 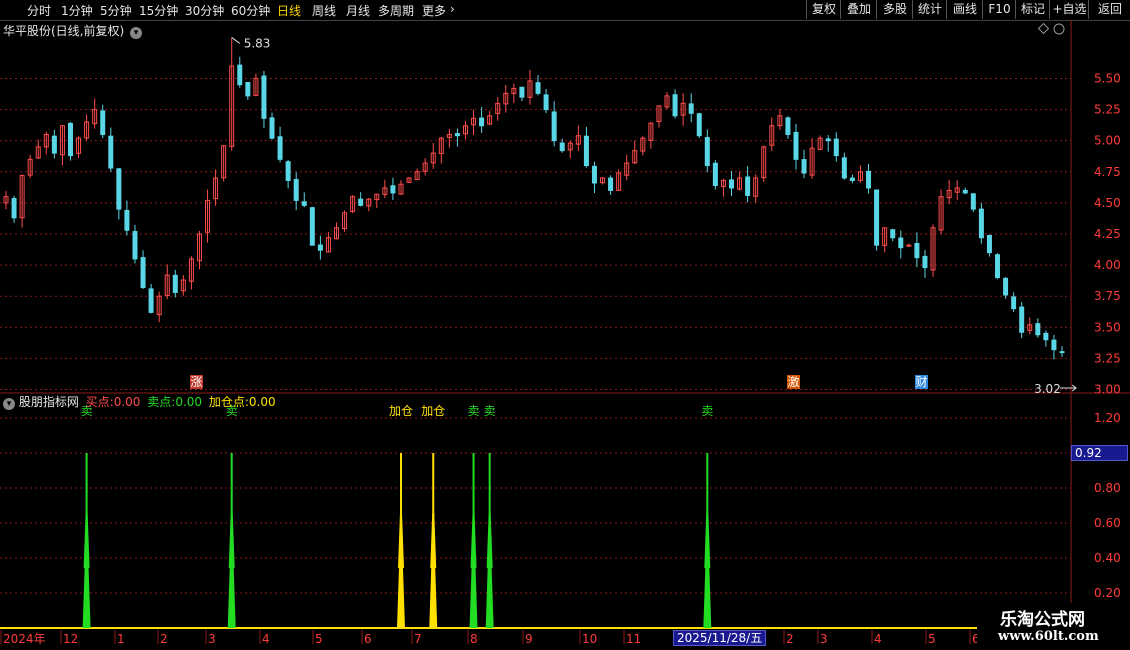 I want to click on price-tick-label: 4.00, so click(x=1107, y=265).